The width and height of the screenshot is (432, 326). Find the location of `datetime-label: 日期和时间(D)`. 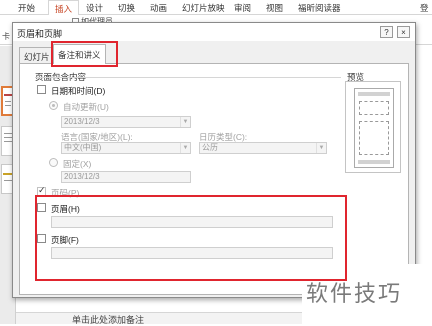

datetime-label: 日期和时间(D) is located at coordinates (78, 91).